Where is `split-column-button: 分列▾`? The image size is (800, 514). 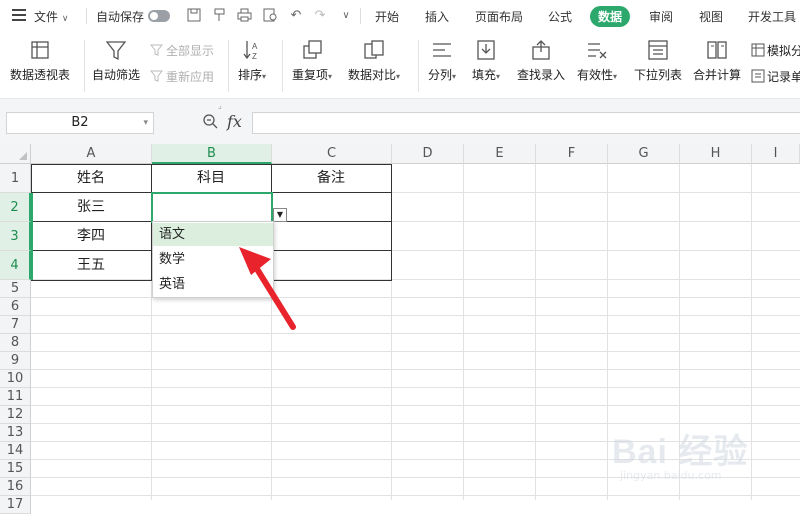 split-column-button: 分列▾ is located at coordinates (442, 60).